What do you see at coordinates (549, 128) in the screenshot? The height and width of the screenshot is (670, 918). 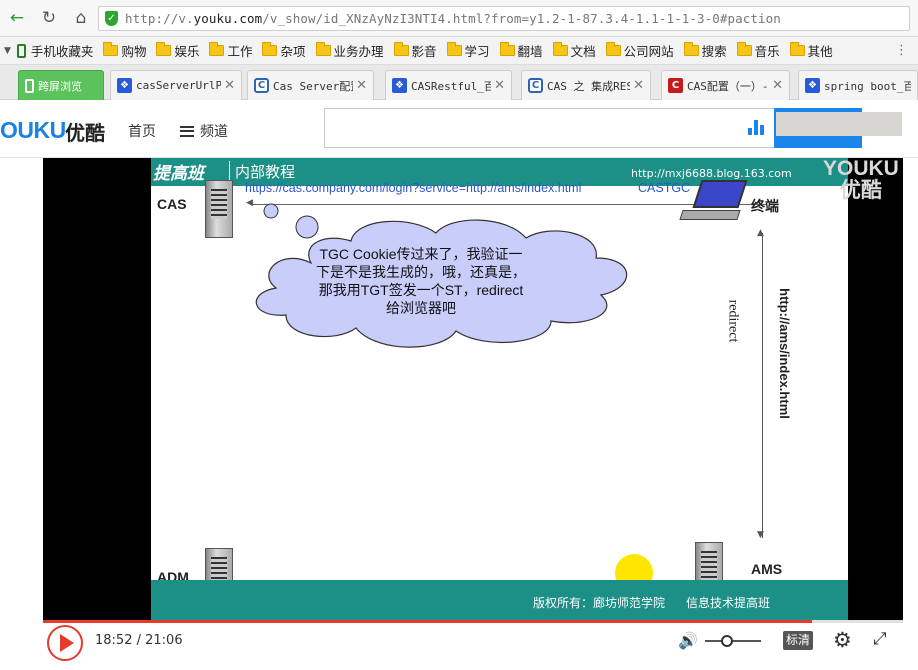 I see `search-input` at bounding box center [549, 128].